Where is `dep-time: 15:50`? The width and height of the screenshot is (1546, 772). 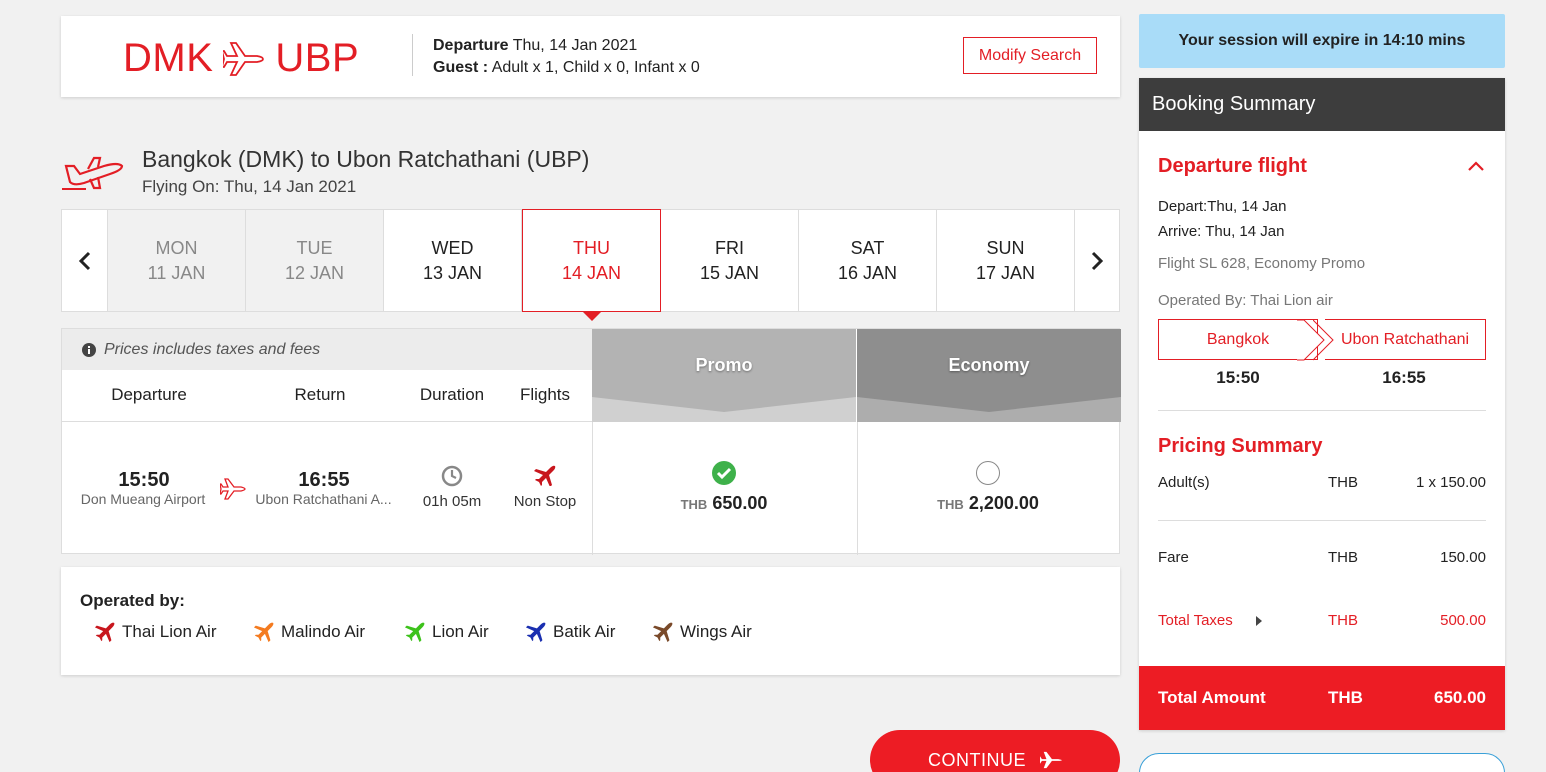
dep-time: 15:50 is located at coordinates (144, 480).